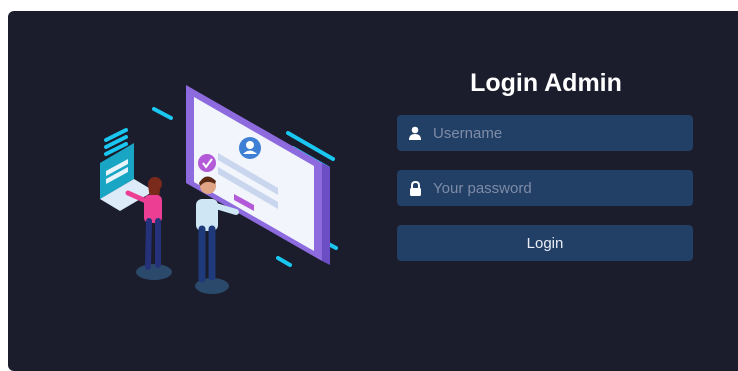 This screenshot has height=371, width=738. I want to click on username-field, so click(545, 133).